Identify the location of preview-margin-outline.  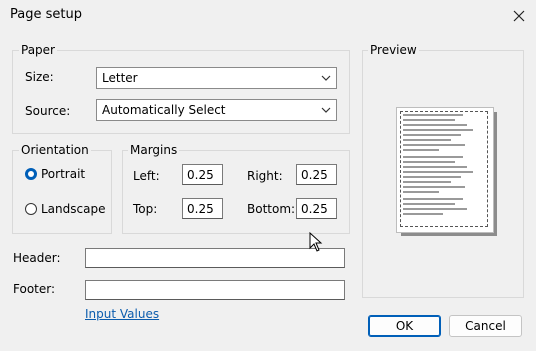
(444, 169).